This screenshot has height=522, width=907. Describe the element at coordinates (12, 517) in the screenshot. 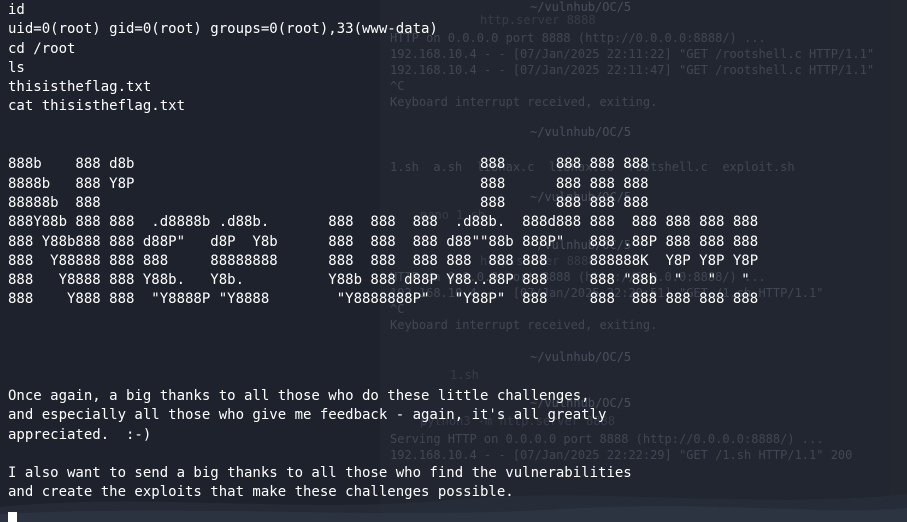

I see `terminal-cursor` at that location.